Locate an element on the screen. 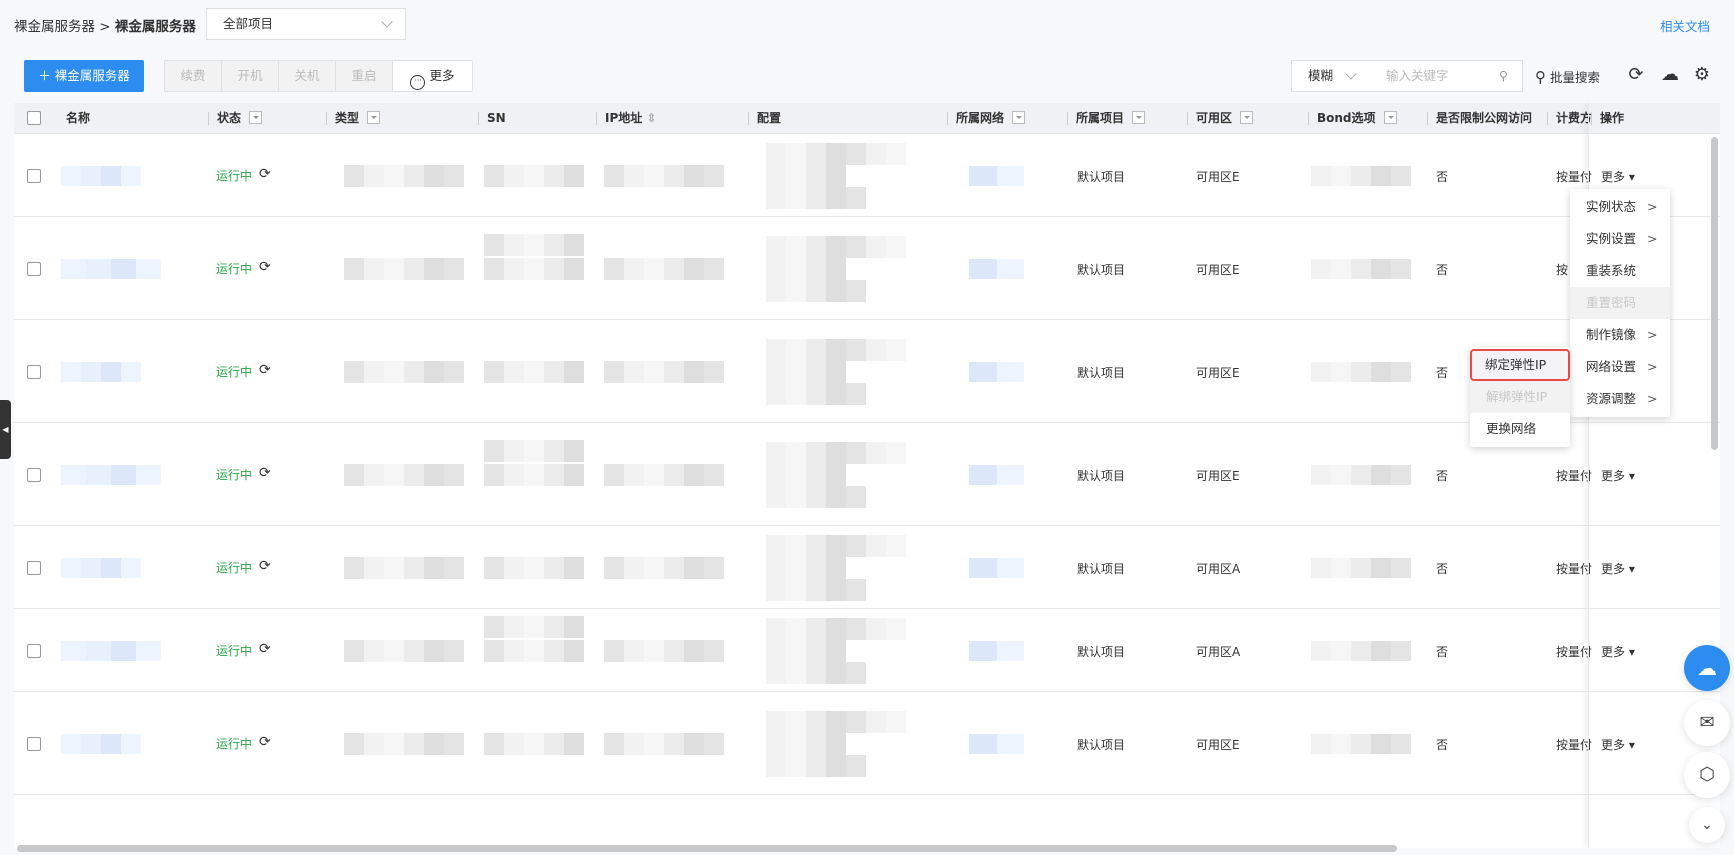 Image resolution: width=1734 pixels, height=855 pixels. message-inbox-icon: ✉ is located at coordinates (1707, 723).